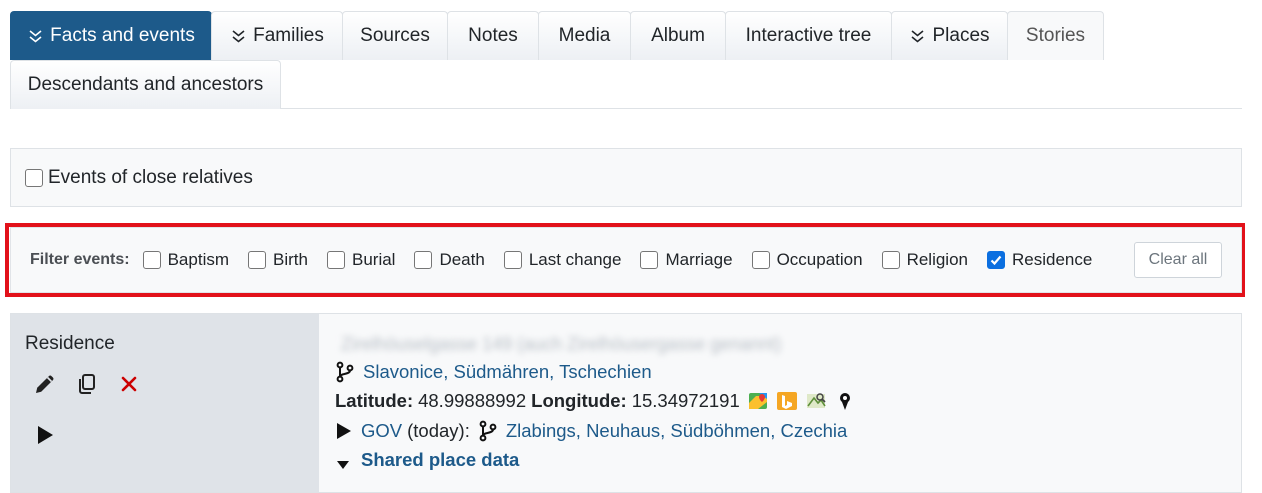 This screenshot has width=1262, height=493. I want to click on tab-sources: Sources, so click(395, 35).